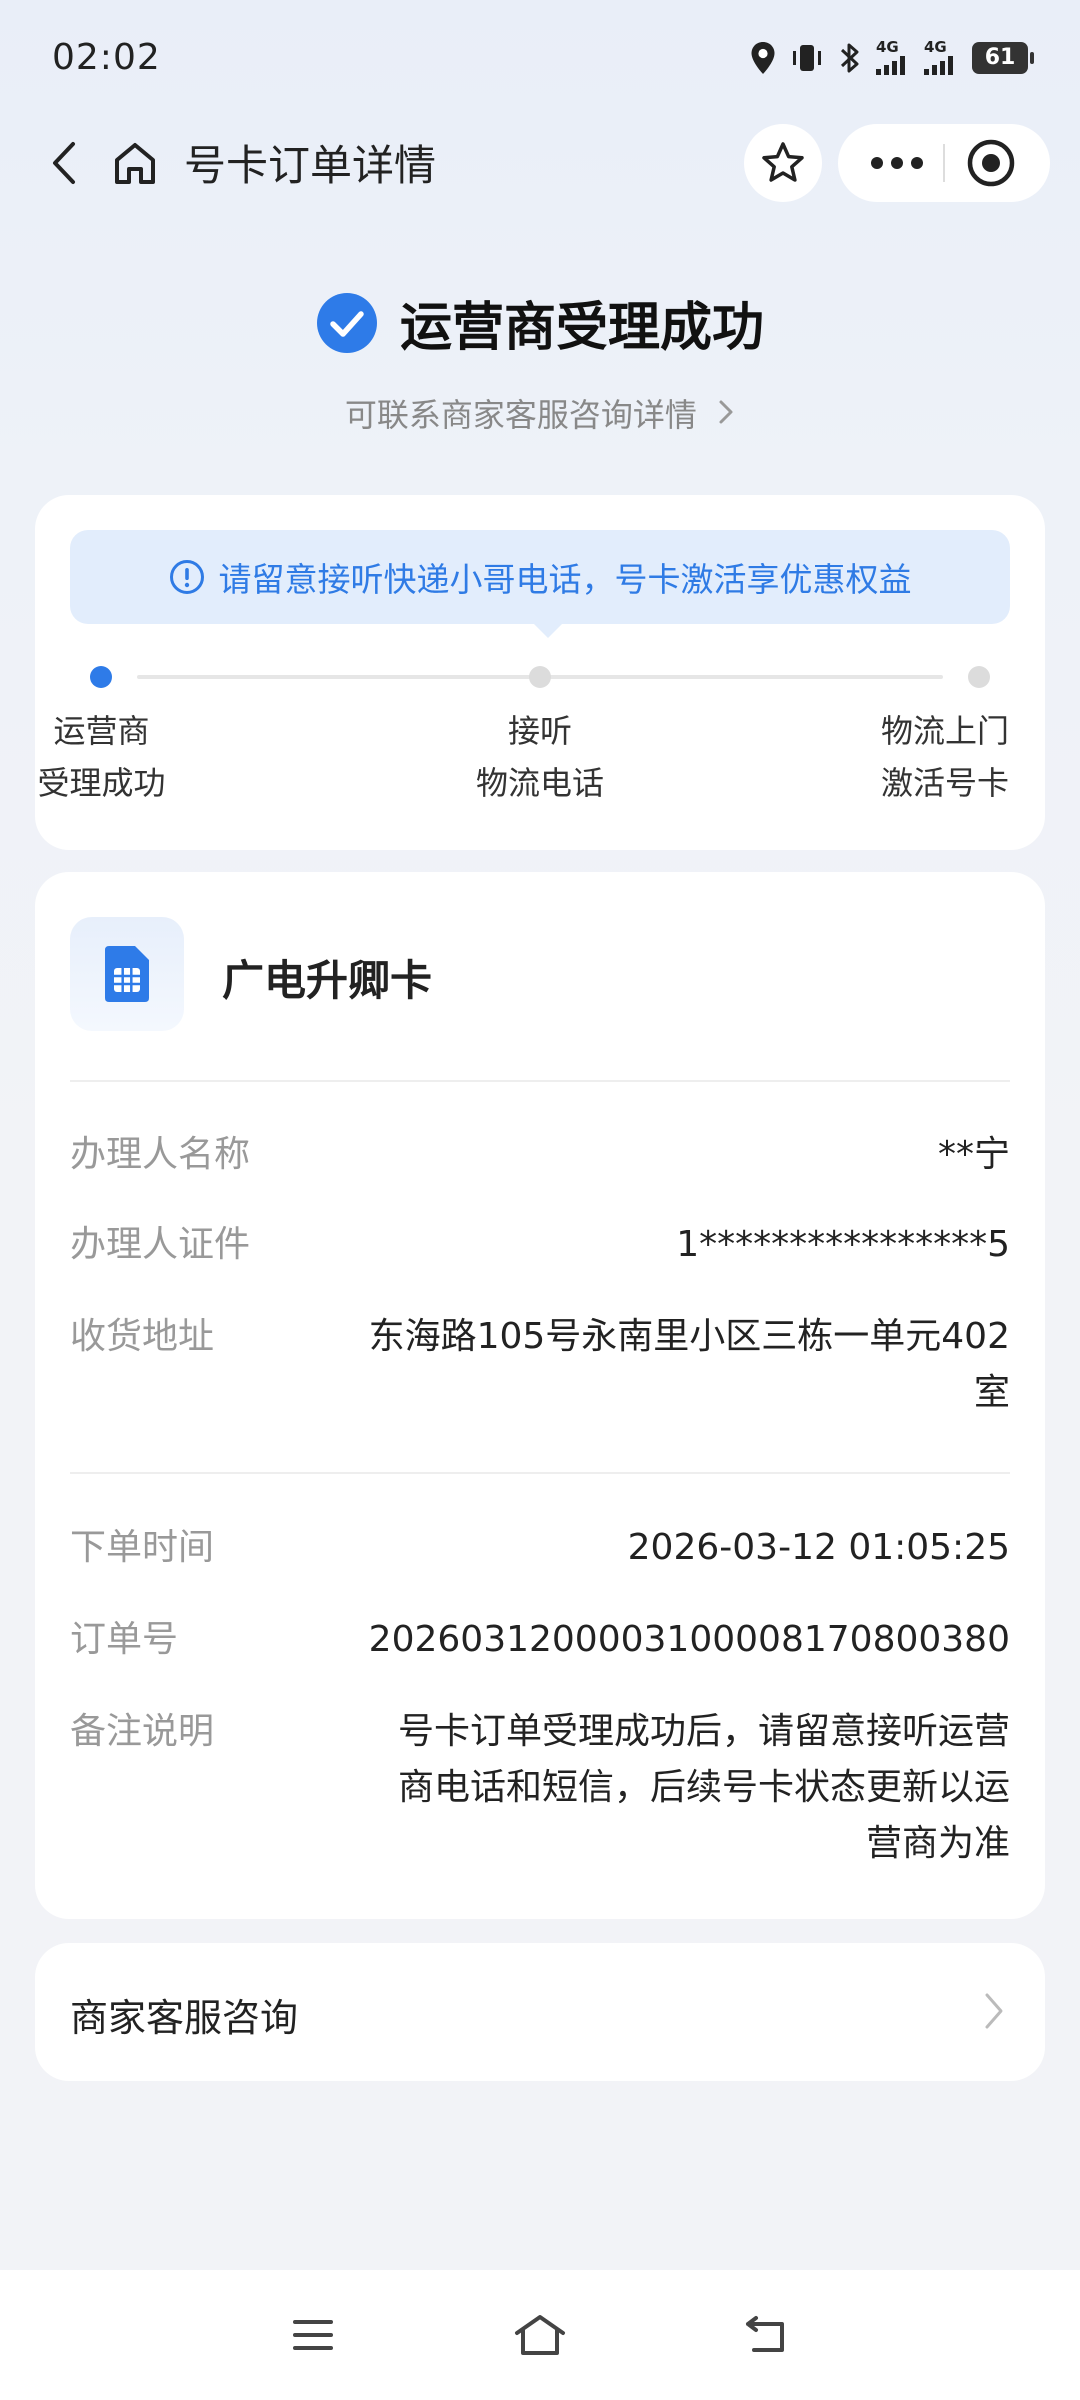  I want to click on address-line2: 室, so click(991, 1392).